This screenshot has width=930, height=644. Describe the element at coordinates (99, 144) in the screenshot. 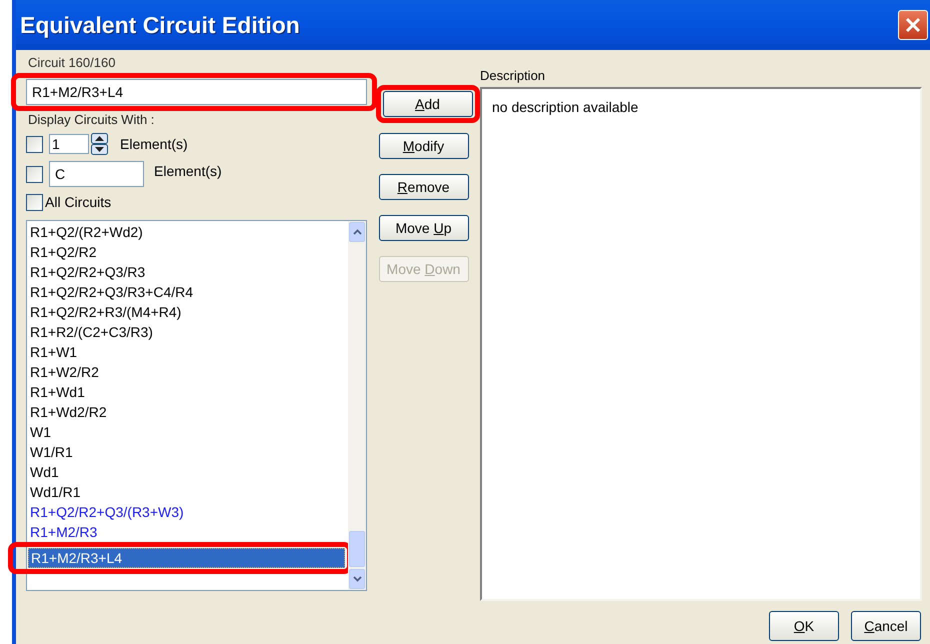

I see `spinner-arrows-icon` at that location.